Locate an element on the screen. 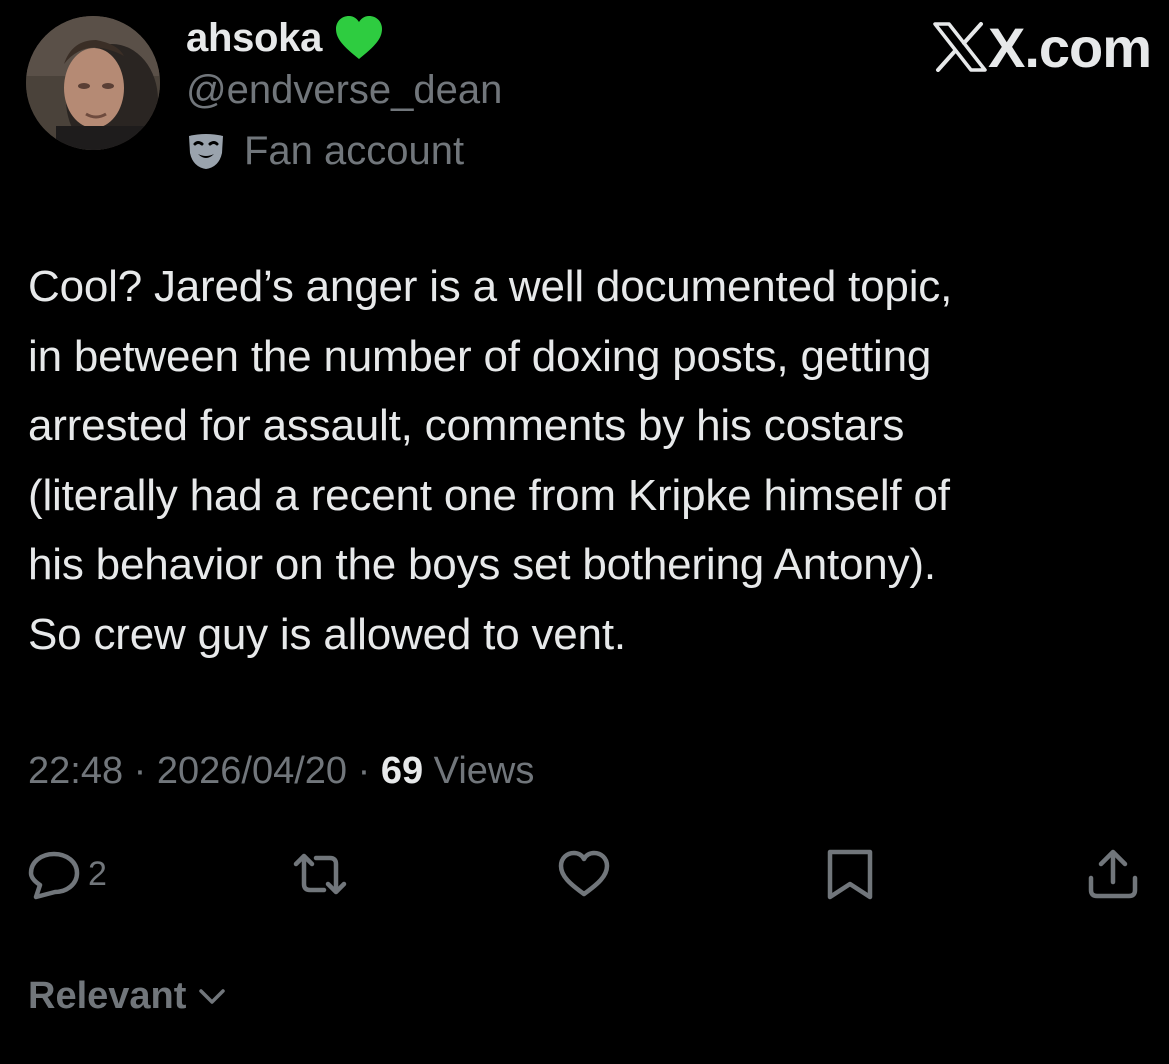 The height and width of the screenshot is (1064, 1169). user-handle: @endverse_dean is located at coordinates (344, 90).